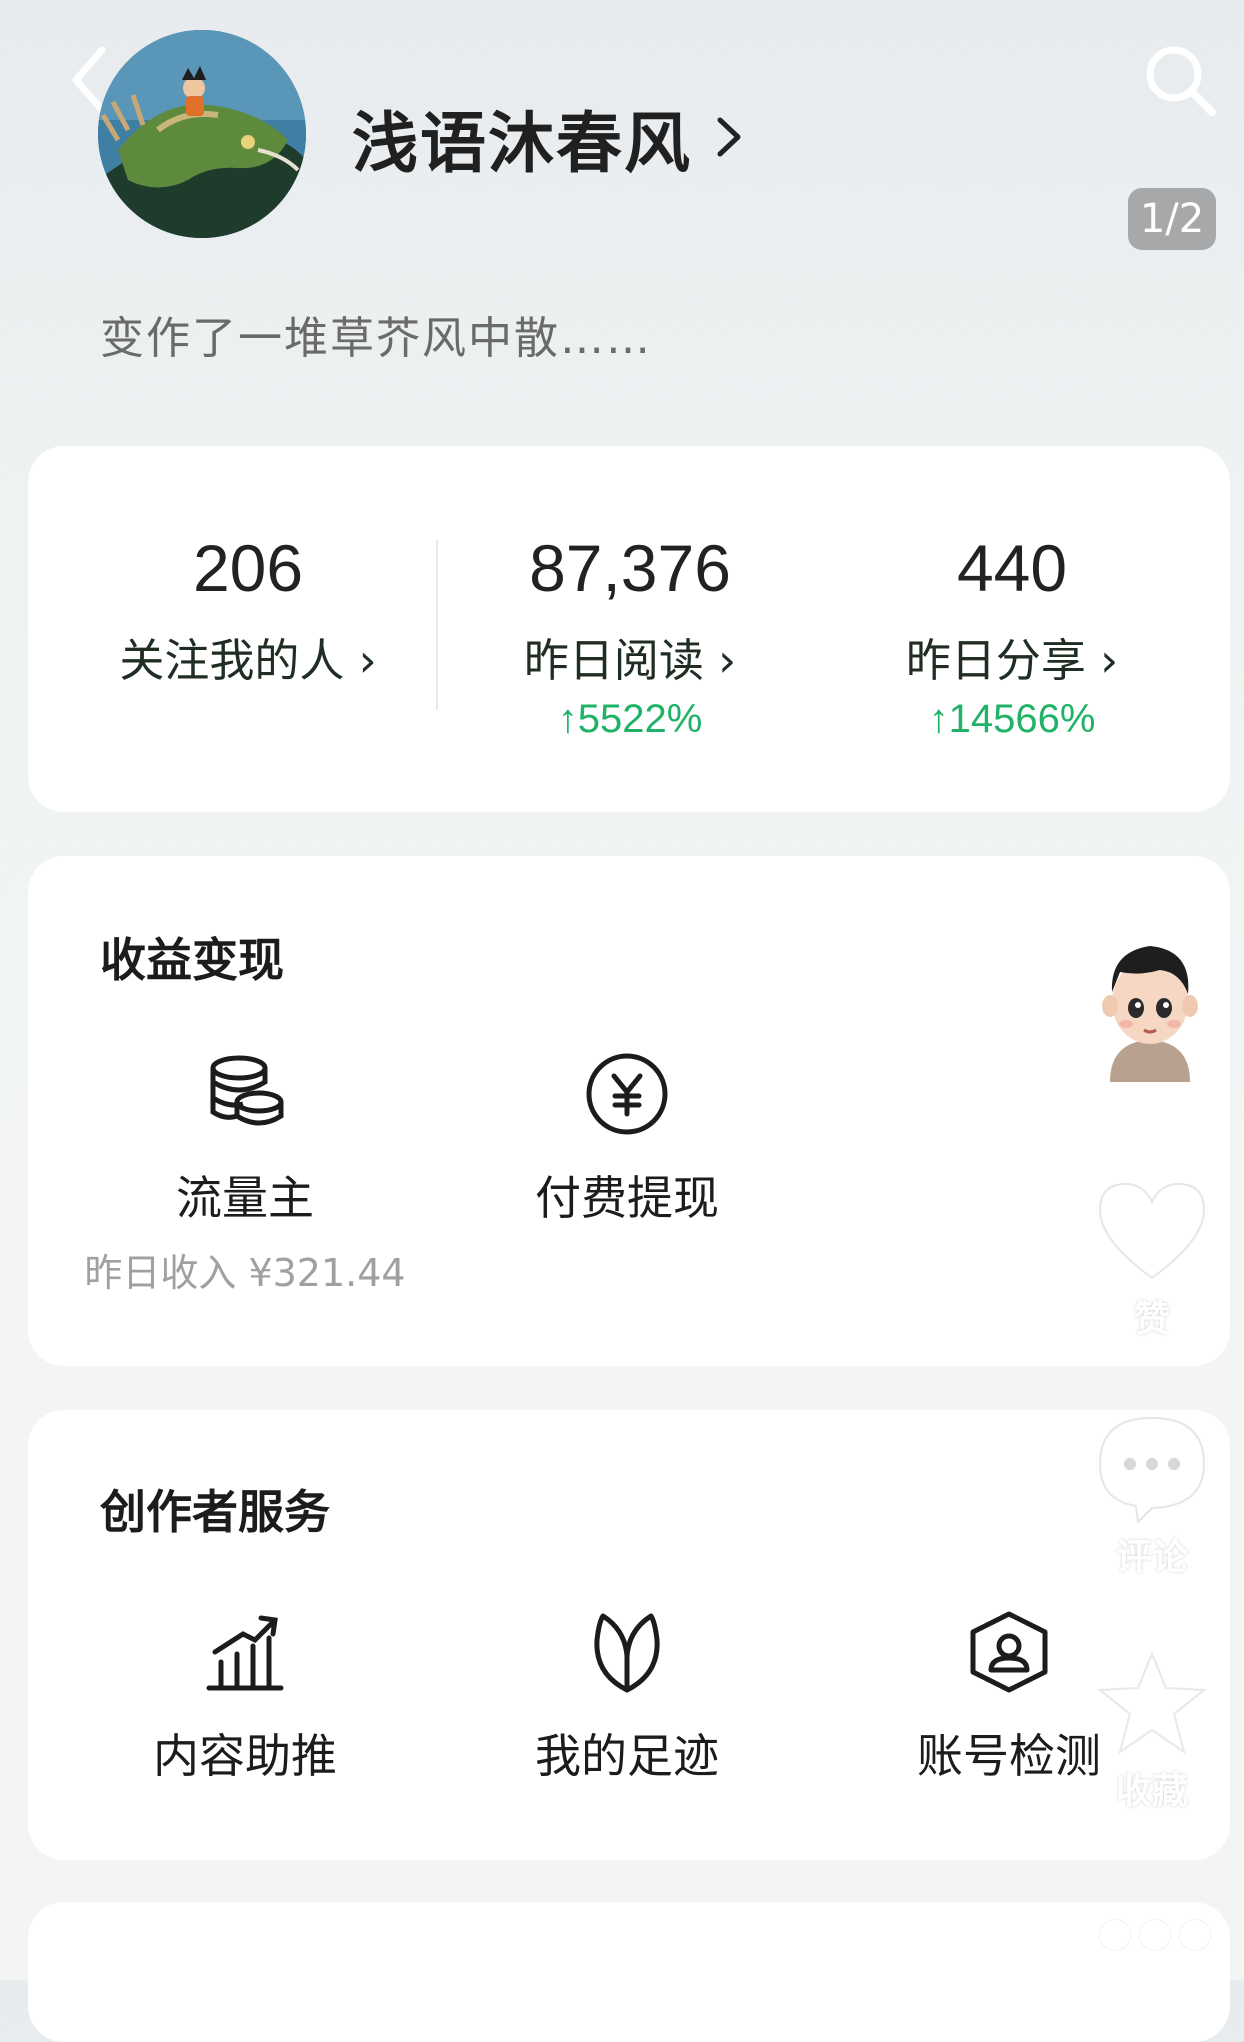 This screenshot has width=1244, height=2042. Describe the element at coordinates (215, 1512) in the screenshot. I see `creator-section-title: 创作者服务` at that location.